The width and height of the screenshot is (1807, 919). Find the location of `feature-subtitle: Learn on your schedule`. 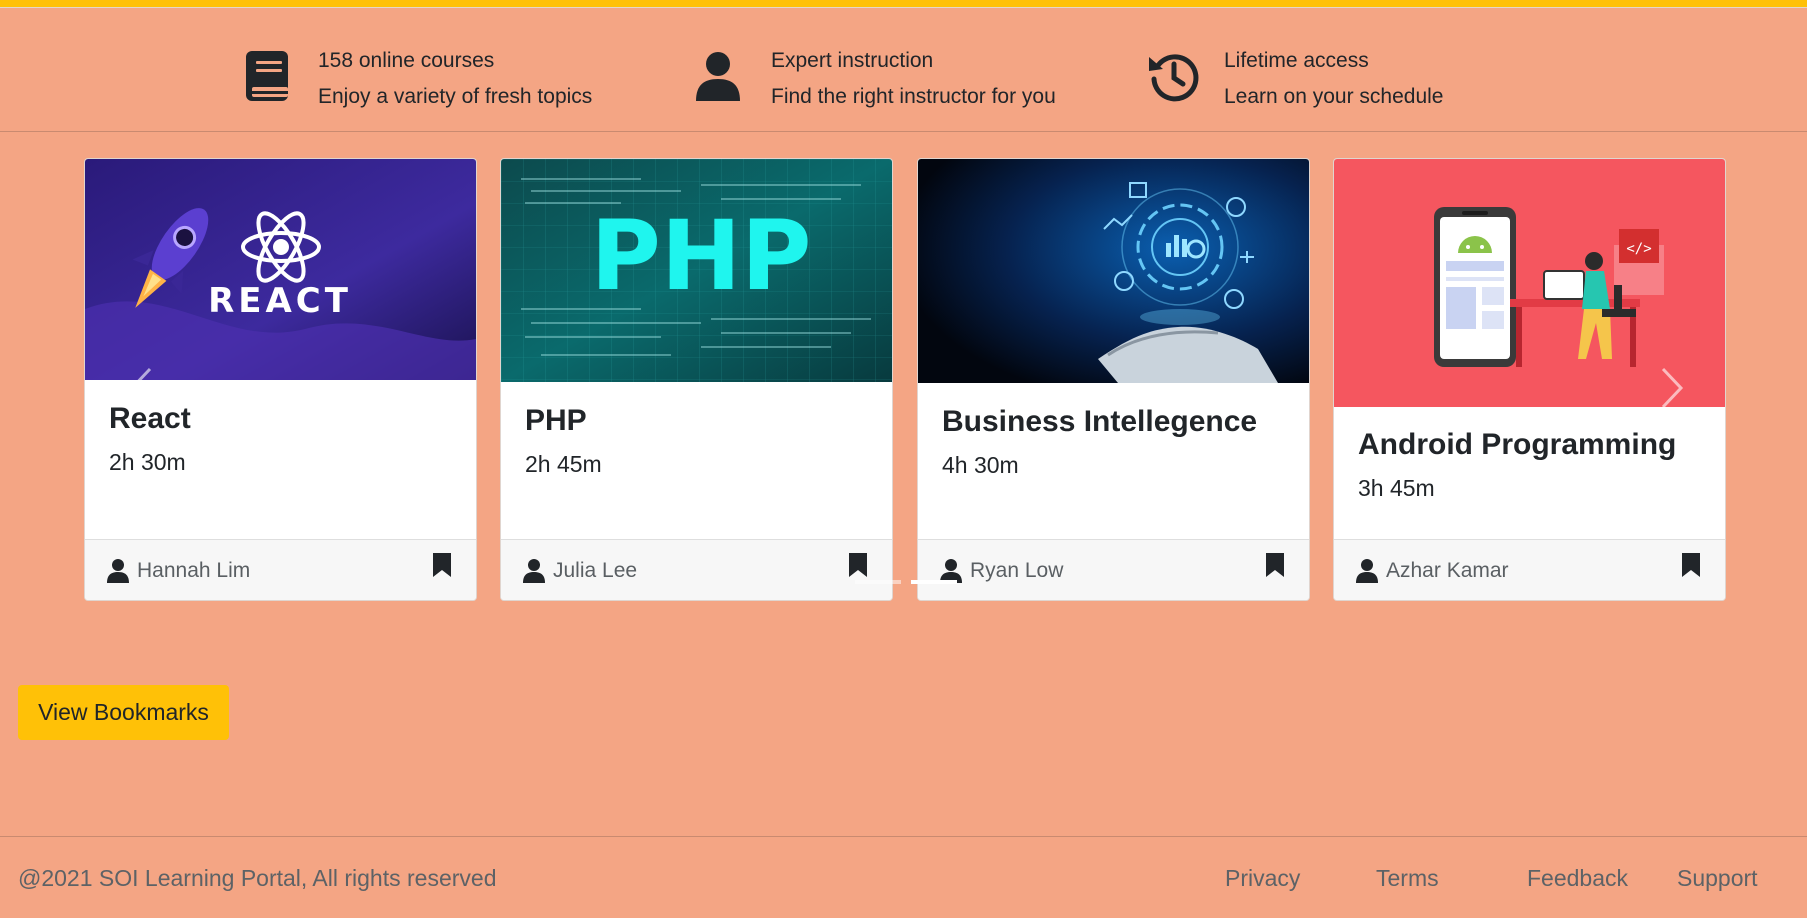

feature-subtitle: Learn on your schedule is located at coordinates (1334, 96).